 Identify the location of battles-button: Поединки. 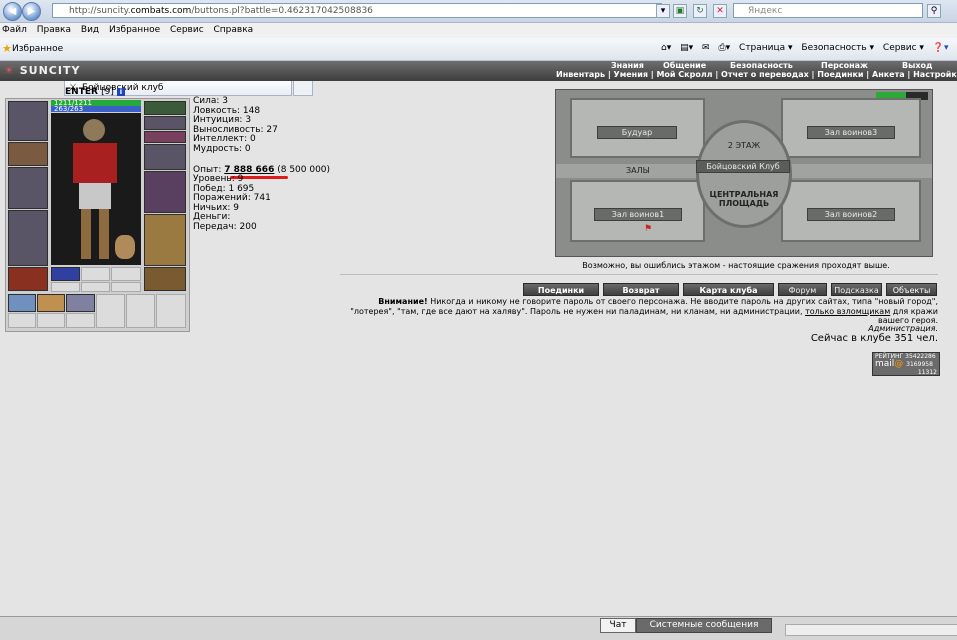
(561, 289).